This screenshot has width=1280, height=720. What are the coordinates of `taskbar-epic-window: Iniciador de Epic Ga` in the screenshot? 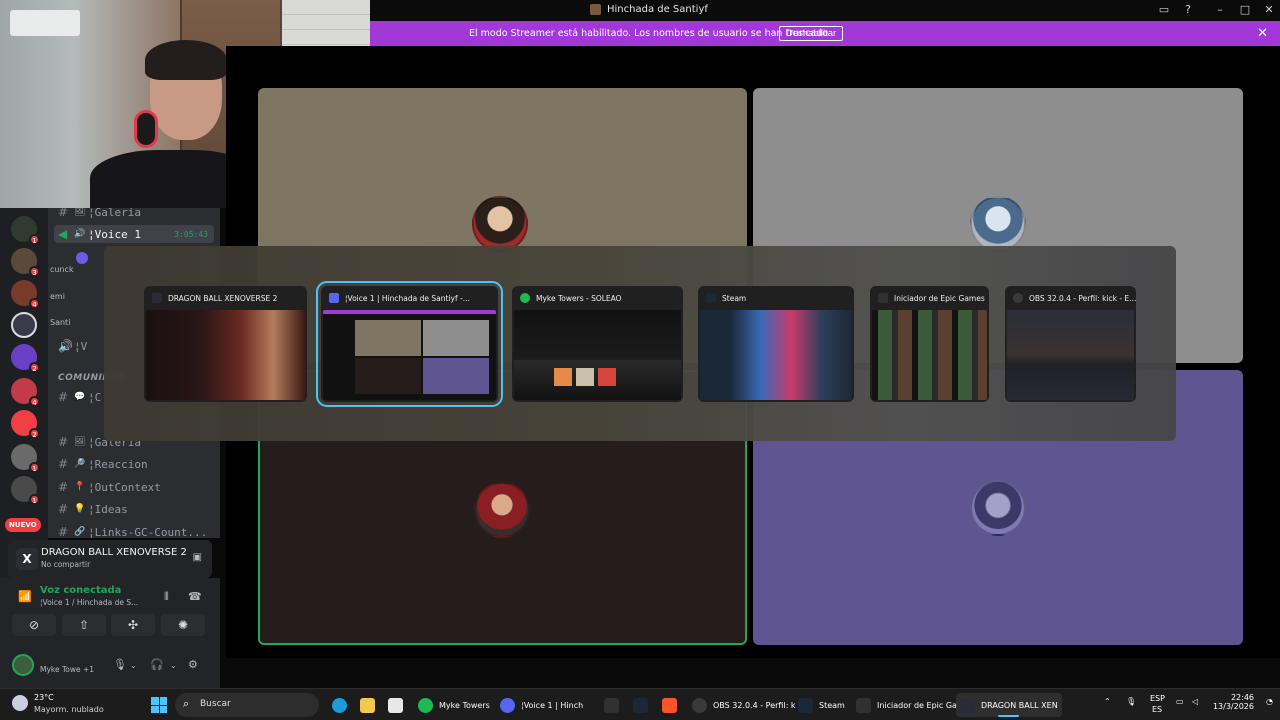 It's located at (906, 705).